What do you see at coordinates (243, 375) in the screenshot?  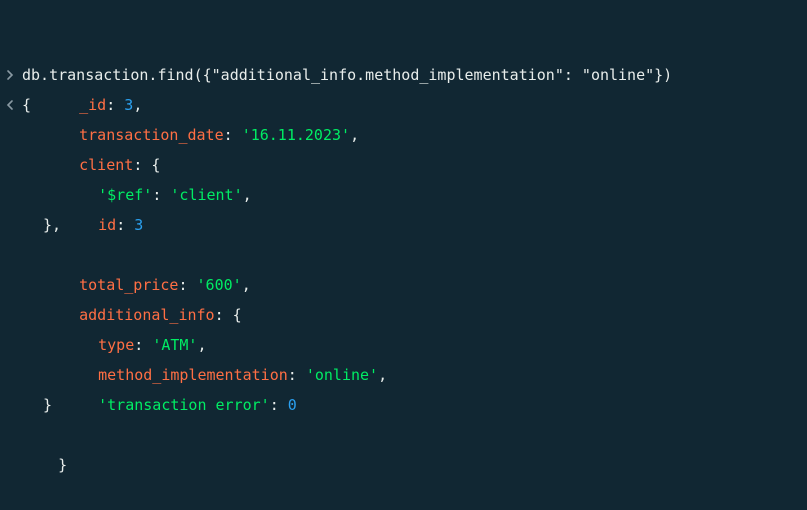 I see `field-info-method: method_implementation: 'online',` at bounding box center [243, 375].